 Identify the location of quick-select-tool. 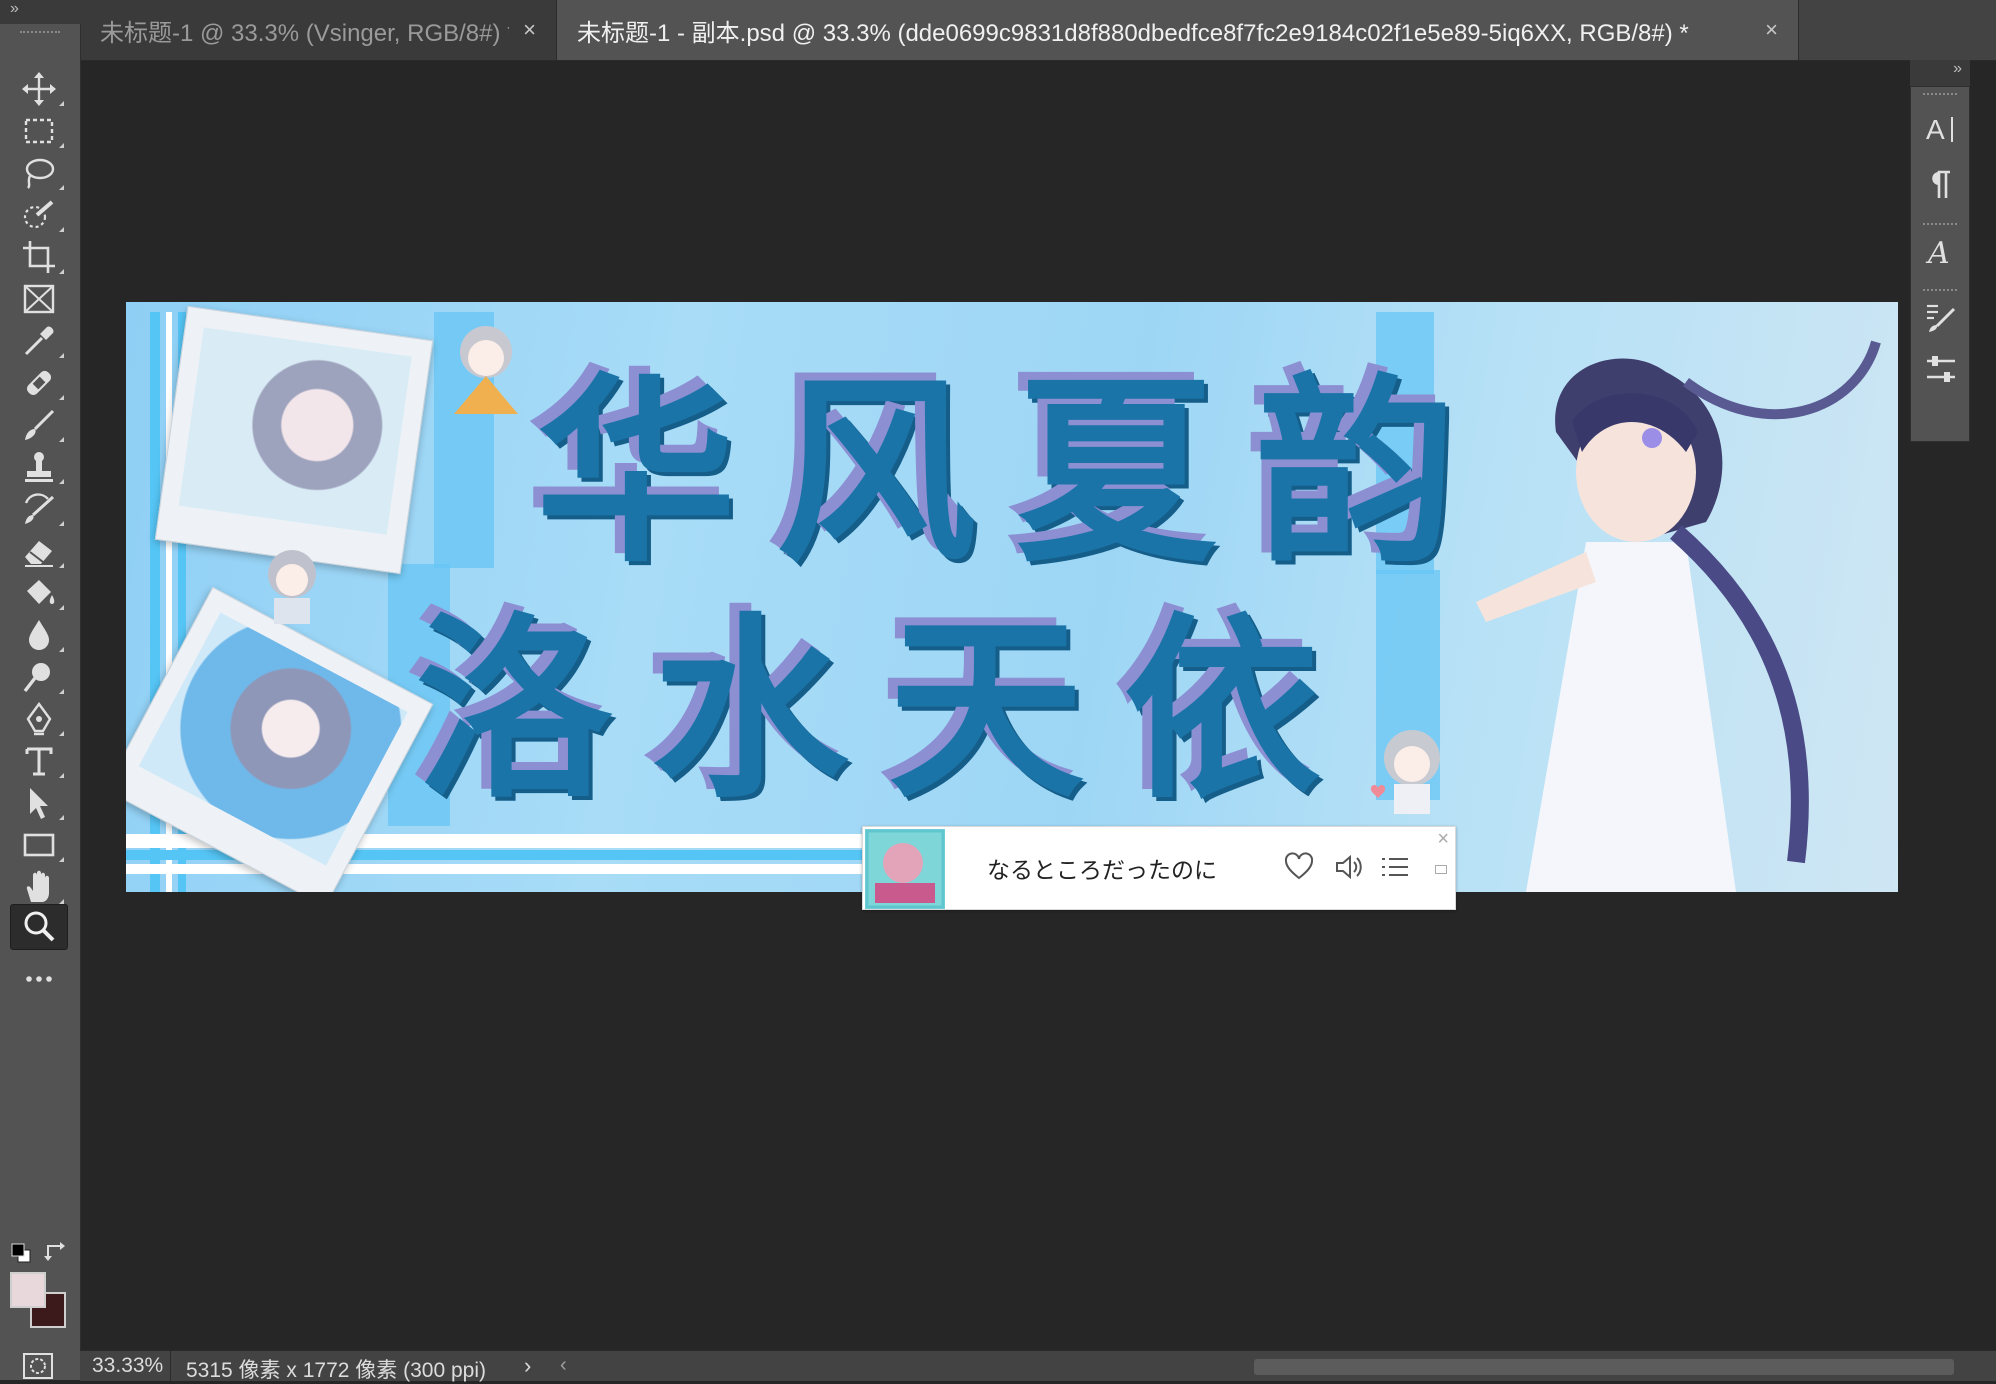
(39, 215).